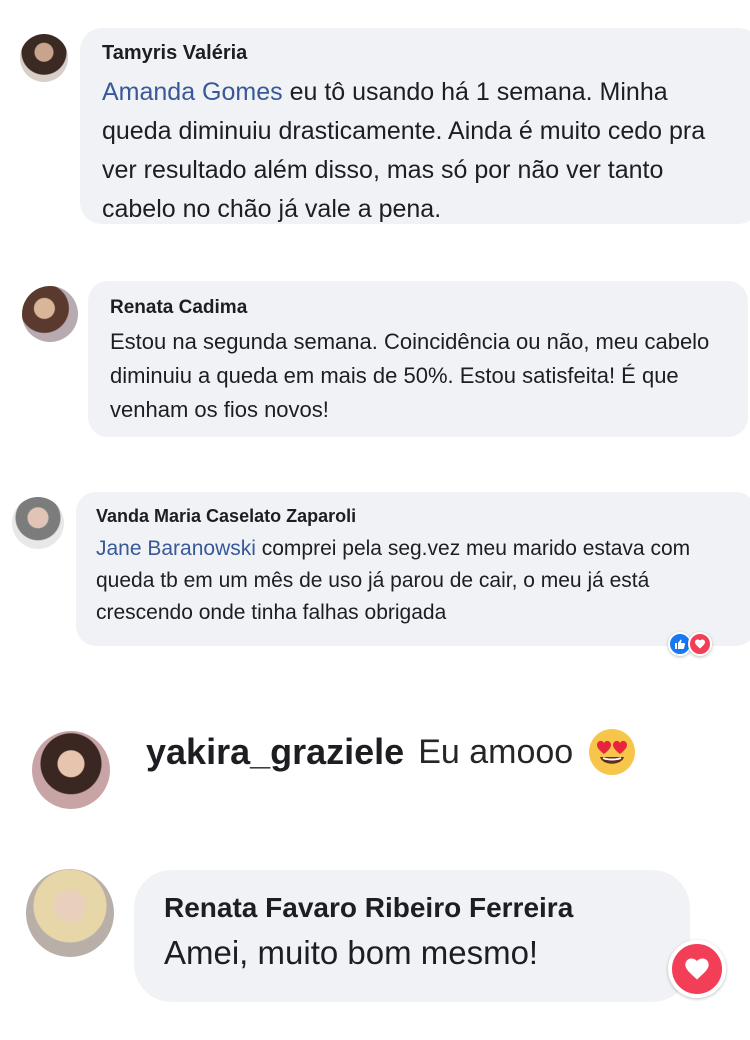 This screenshot has width=750, height=1040. What do you see at coordinates (416, 516) in the screenshot?
I see `comment-author: Vanda Maria Caselato Zaparoli` at bounding box center [416, 516].